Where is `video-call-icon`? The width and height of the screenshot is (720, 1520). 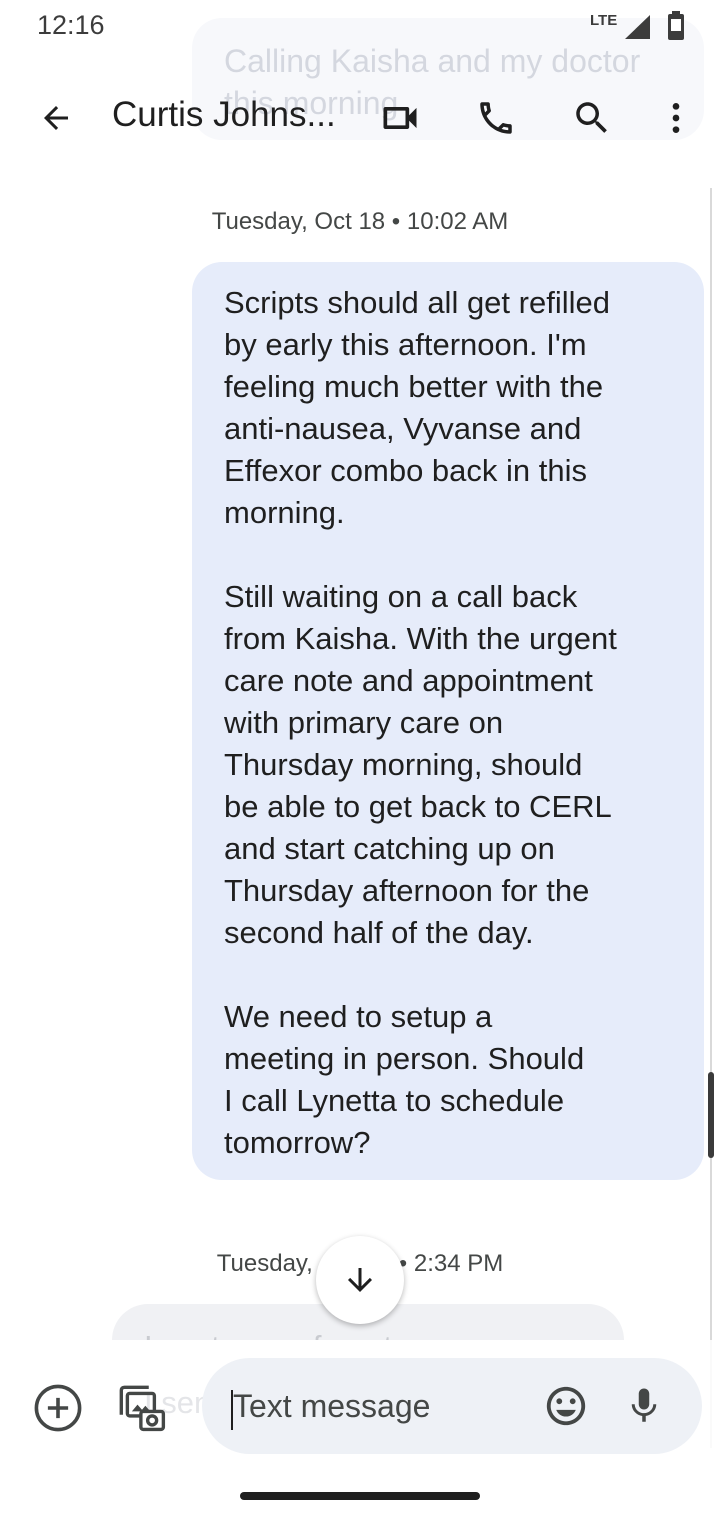 video-call-icon is located at coordinates (400, 118).